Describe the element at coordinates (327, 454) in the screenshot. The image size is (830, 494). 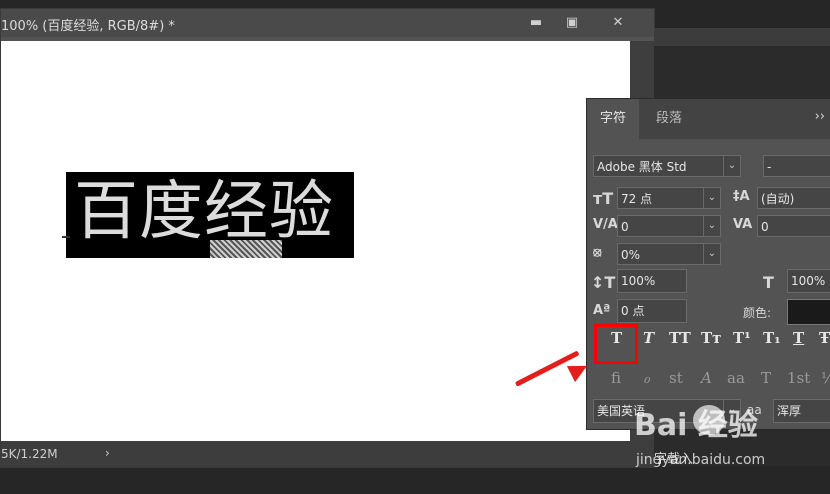
I see `status-bar: 5K/1.22M ›` at that location.